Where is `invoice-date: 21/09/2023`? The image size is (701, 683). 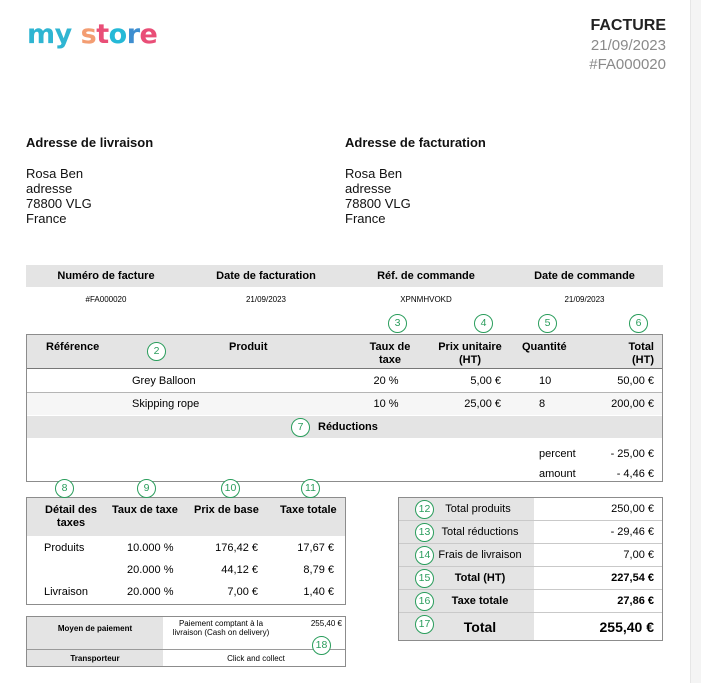
invoice-date: 21/09/2023 is located at coordinates (628, 45).